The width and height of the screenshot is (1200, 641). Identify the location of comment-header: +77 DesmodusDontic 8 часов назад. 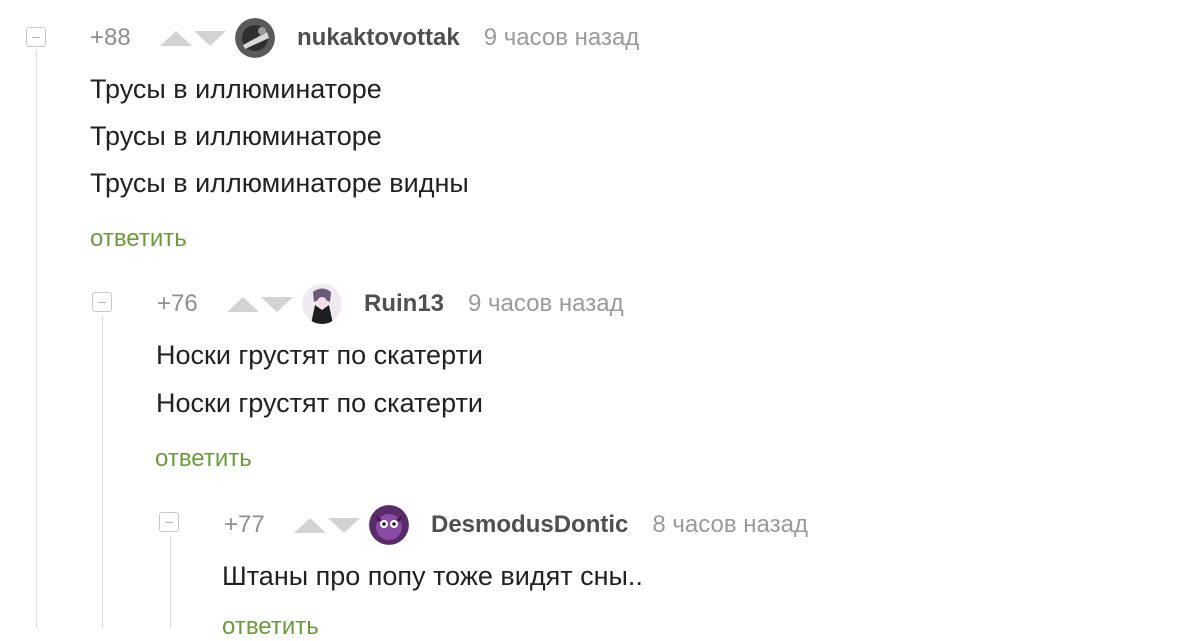
(516, 525).